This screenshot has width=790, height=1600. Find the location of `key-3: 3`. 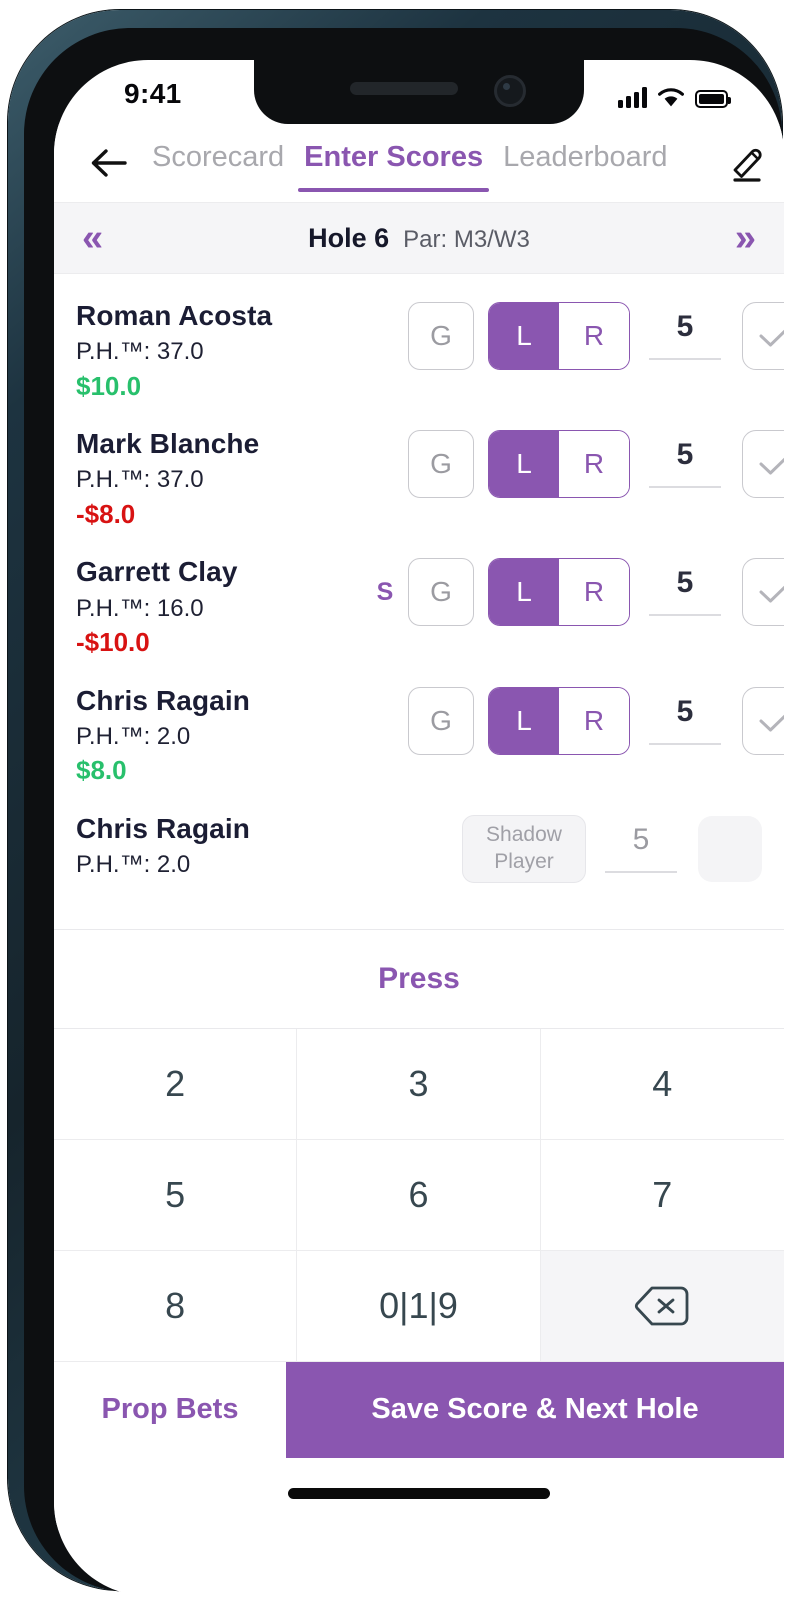

key-3: 3 is located at coordinates (419, 1084).